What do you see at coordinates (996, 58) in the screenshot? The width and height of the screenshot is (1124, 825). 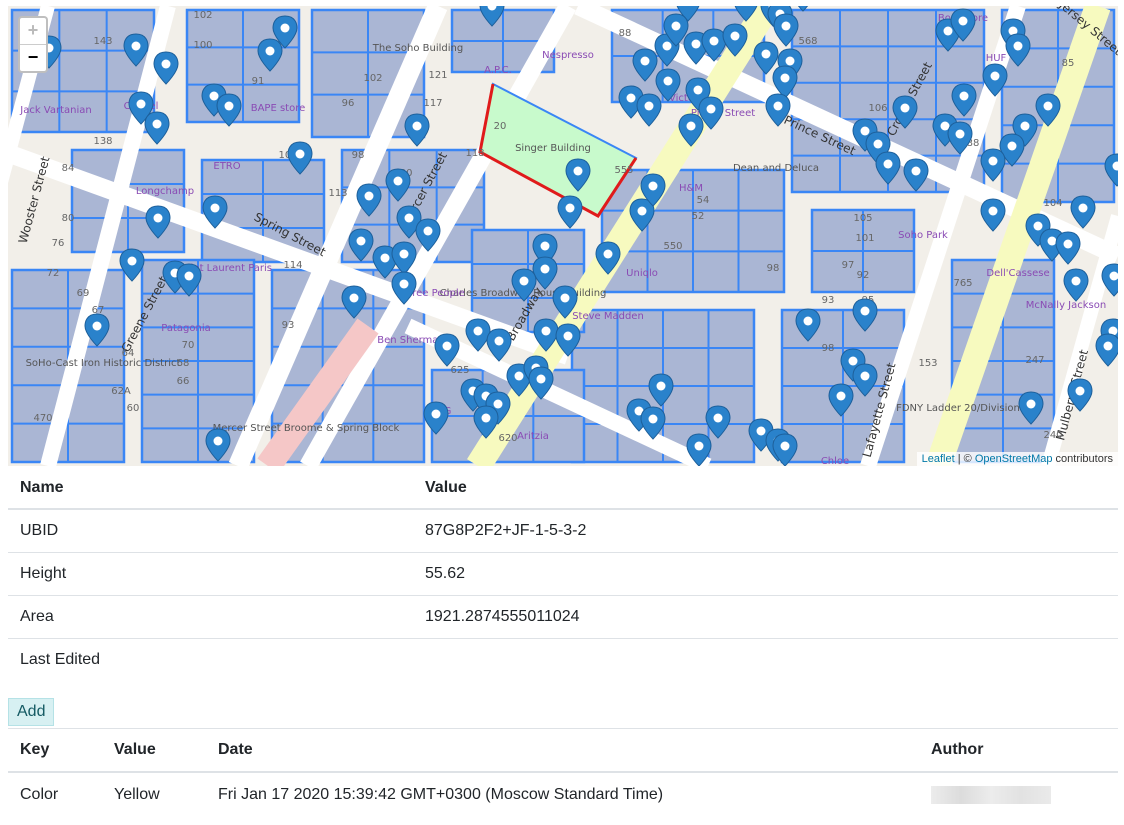 I see `place-label: HUF` at bounding box center [996, 58].